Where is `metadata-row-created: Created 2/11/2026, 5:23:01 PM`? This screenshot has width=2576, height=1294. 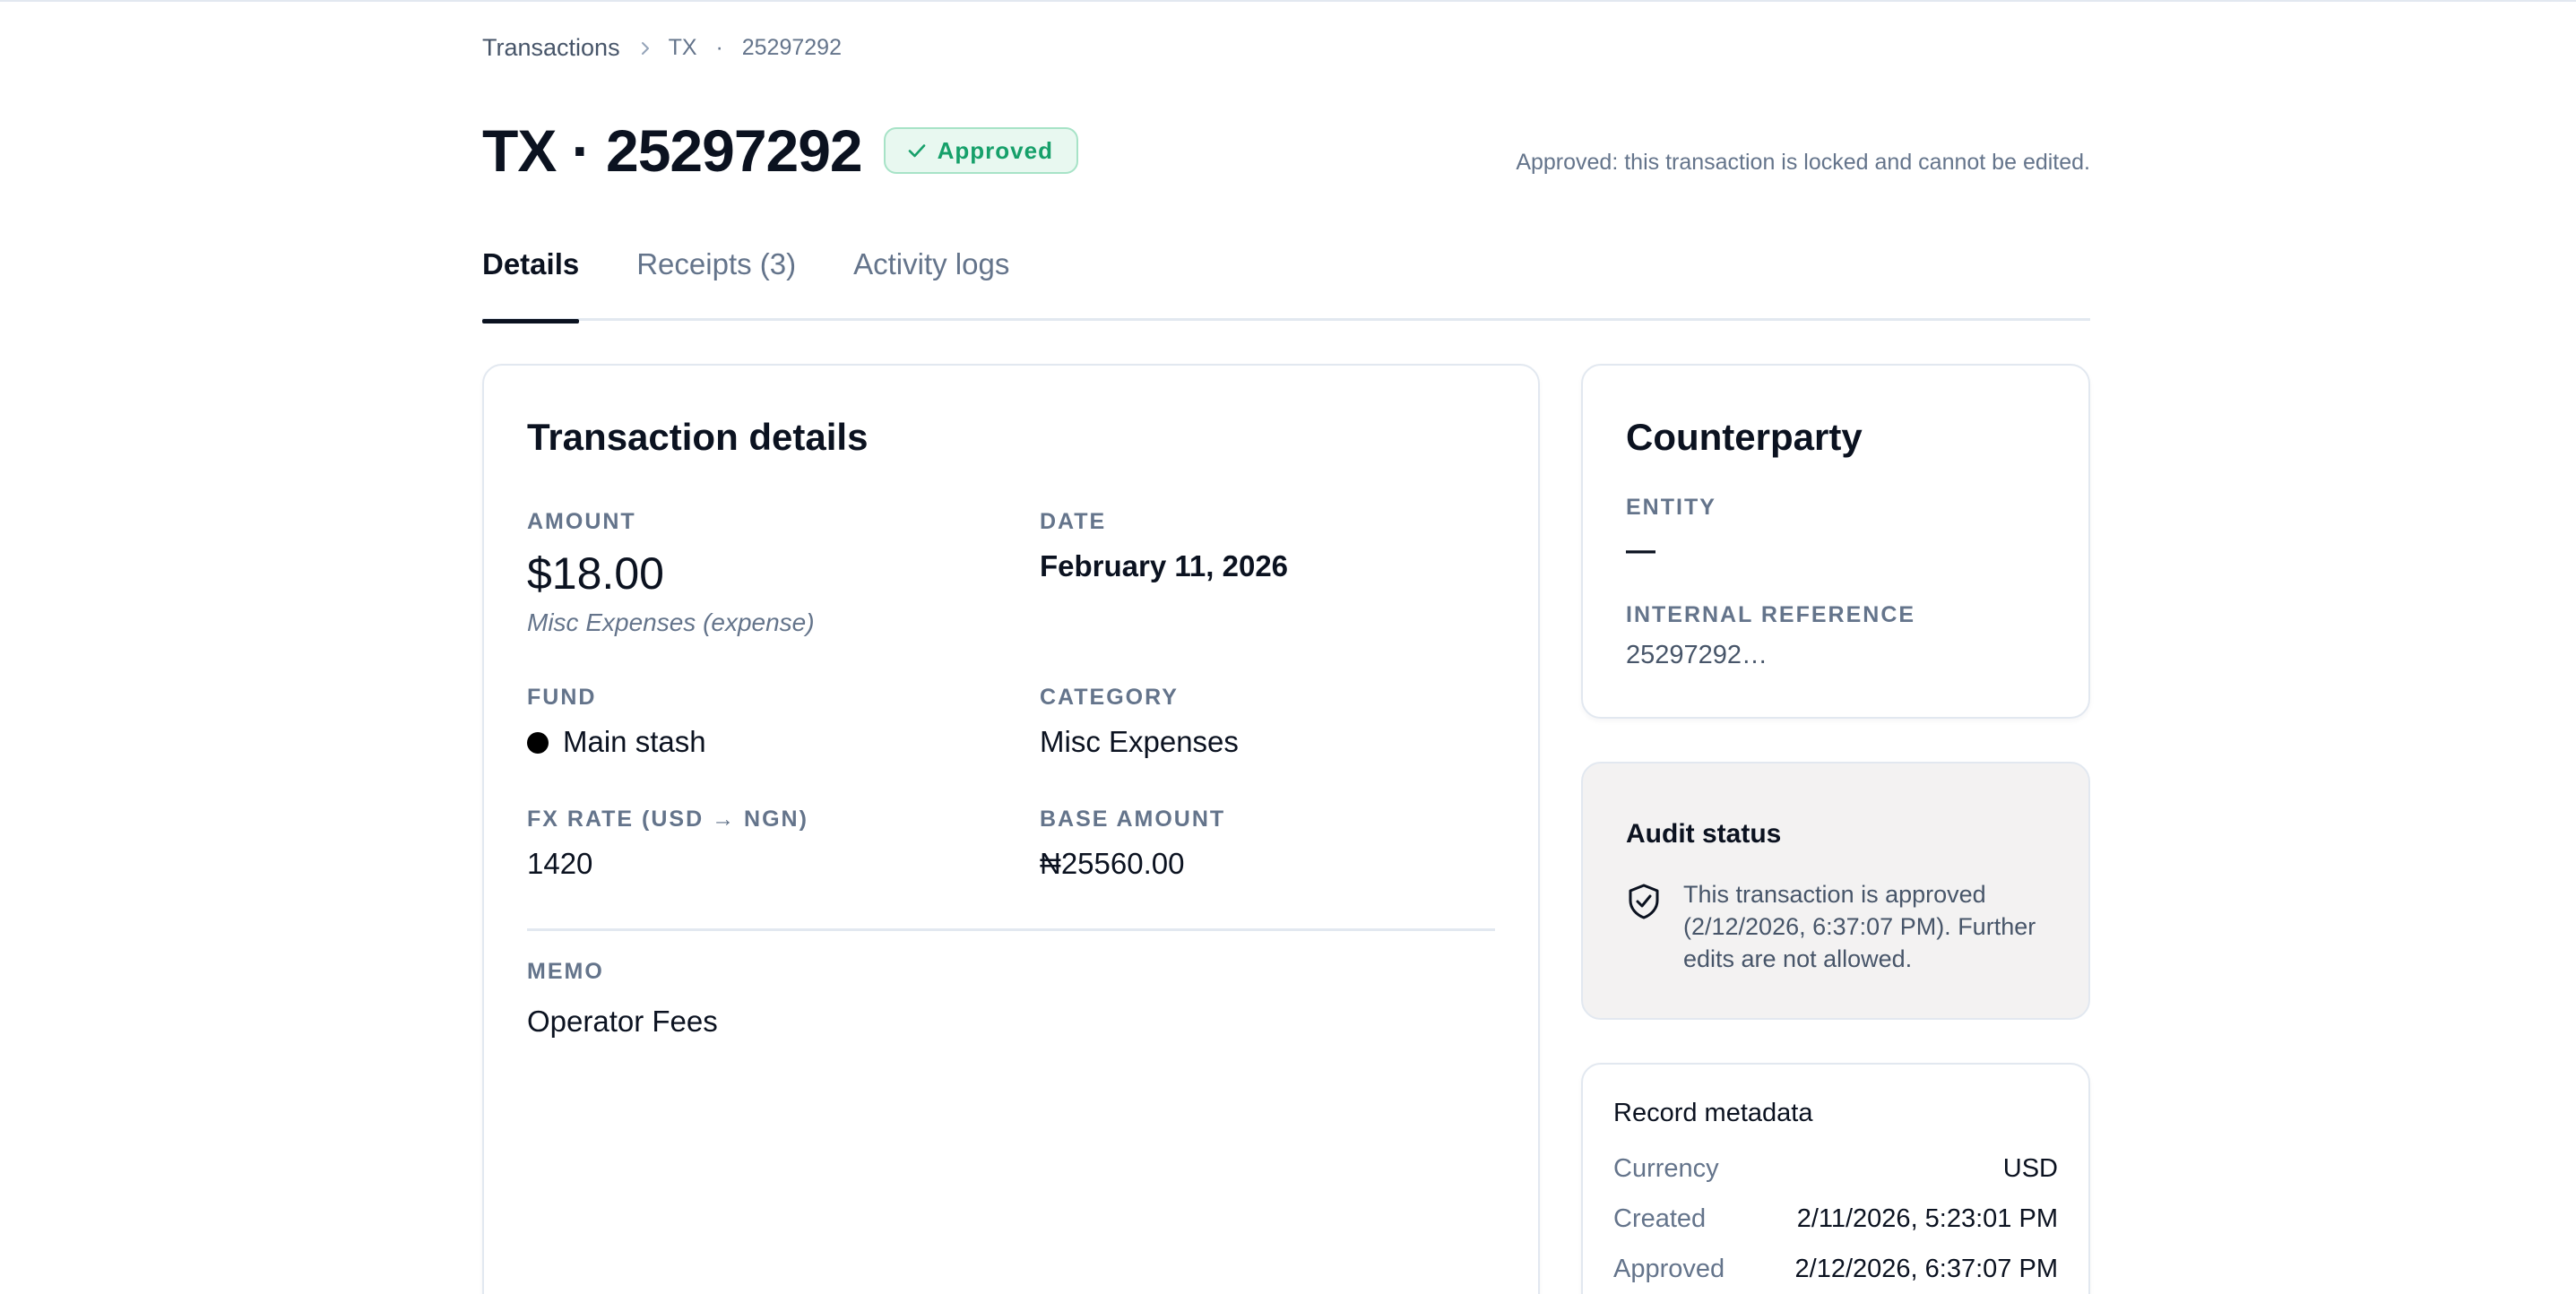 metadata-row-created: Created 2/11/2026, 5:23:01 PM is located at coordinates (1835, 1219).